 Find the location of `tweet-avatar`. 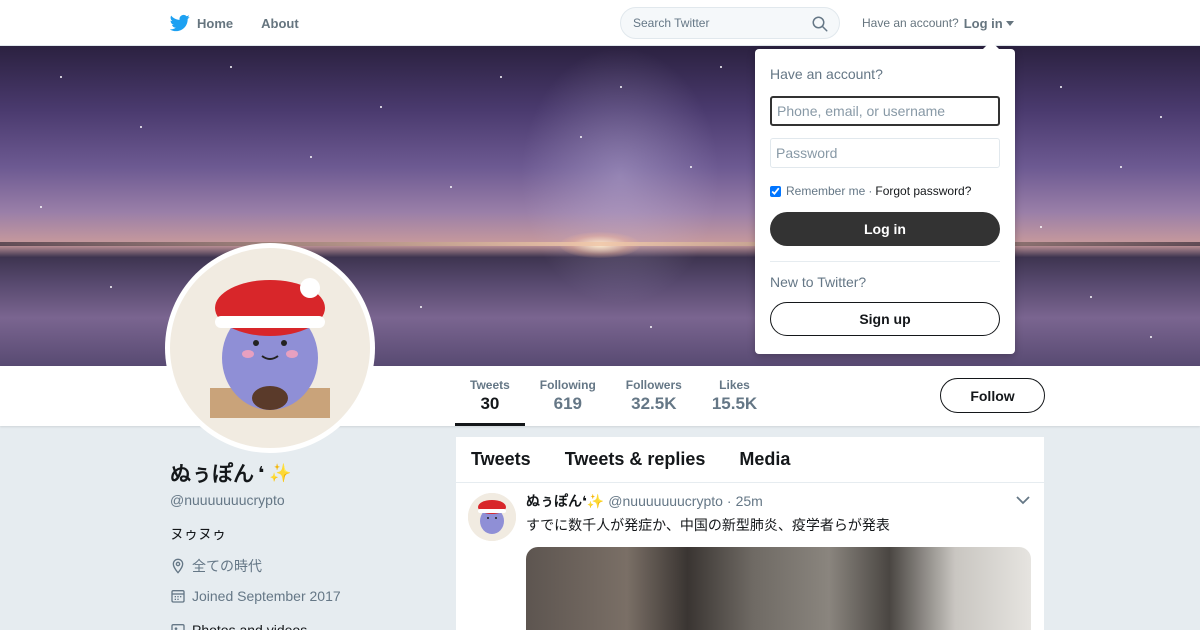

tweet-avatar is located at coordinates (492, 517).